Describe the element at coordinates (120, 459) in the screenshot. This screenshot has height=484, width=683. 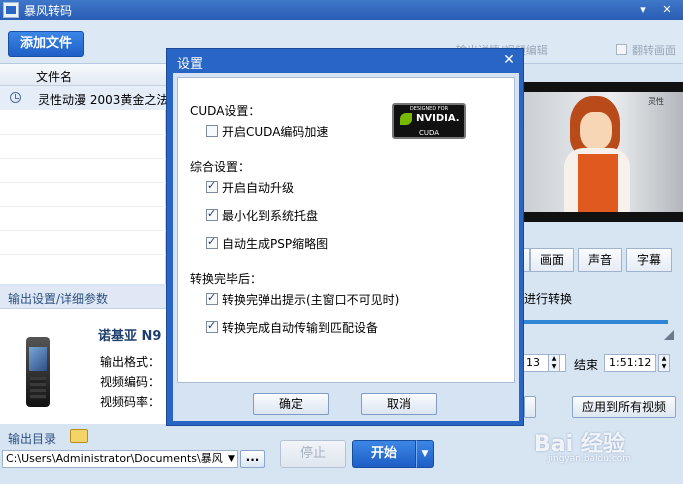
I see `output-dir-input: C:\Users\Administrator\Documents\暴风` at that location.